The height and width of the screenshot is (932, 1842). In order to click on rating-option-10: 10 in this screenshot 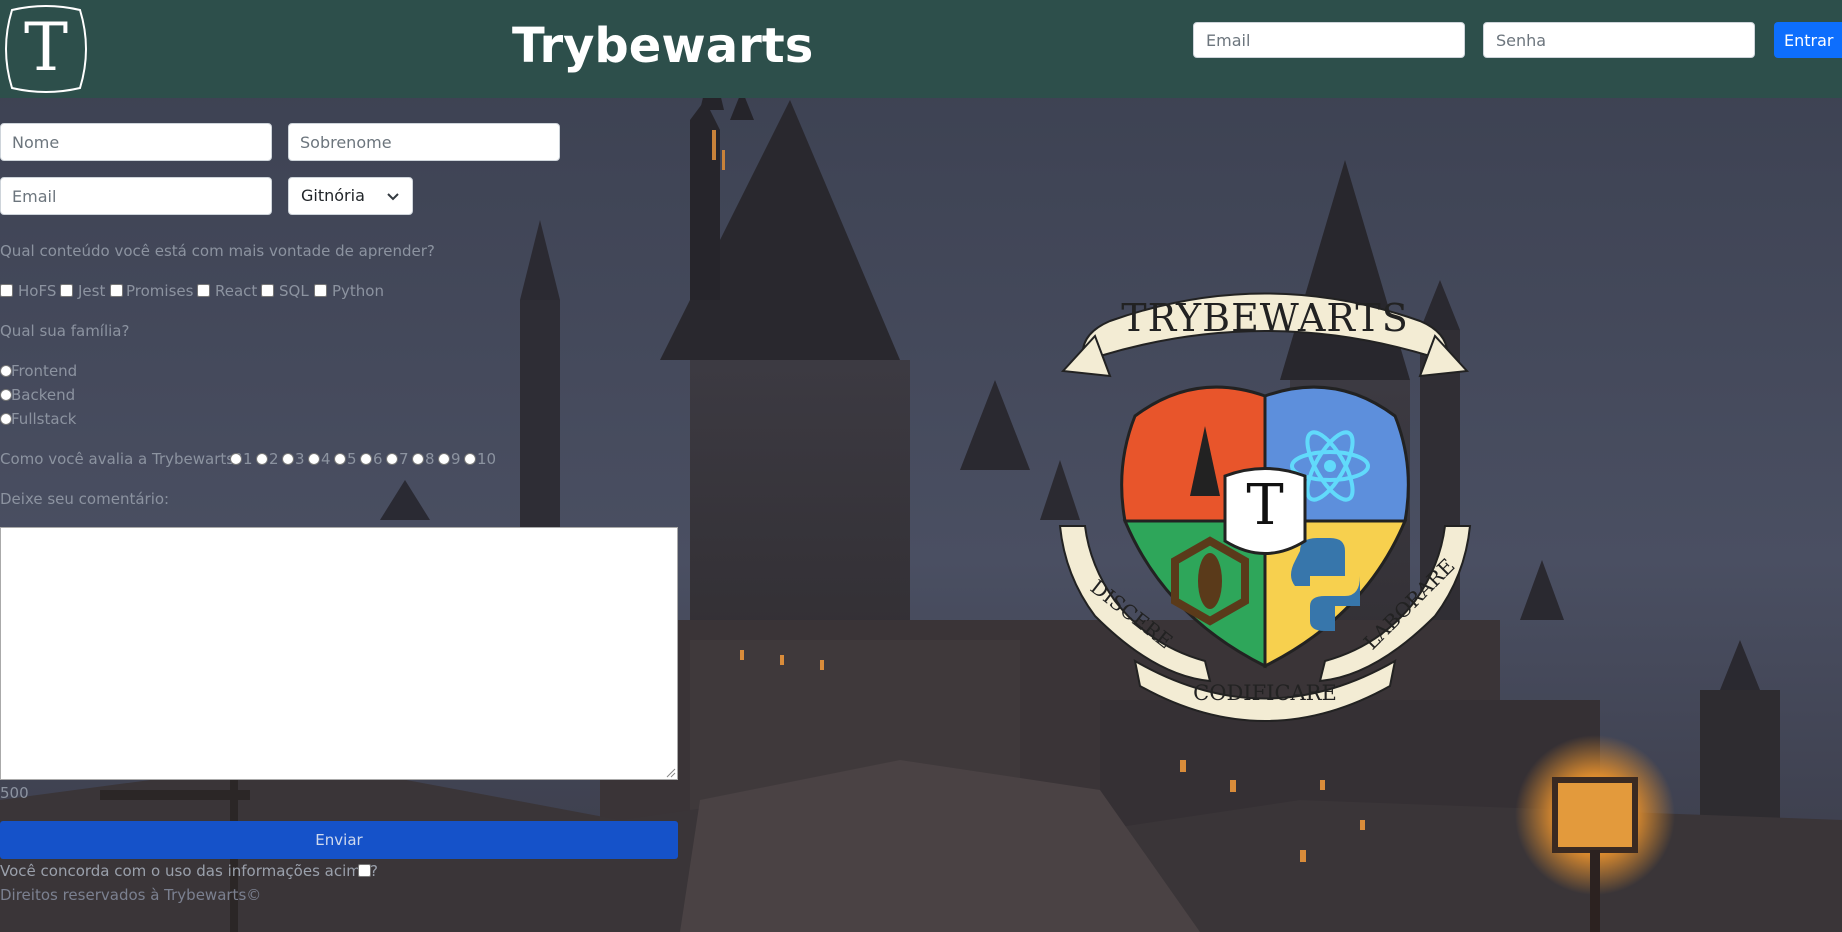, I will do `click(487, 459)`.